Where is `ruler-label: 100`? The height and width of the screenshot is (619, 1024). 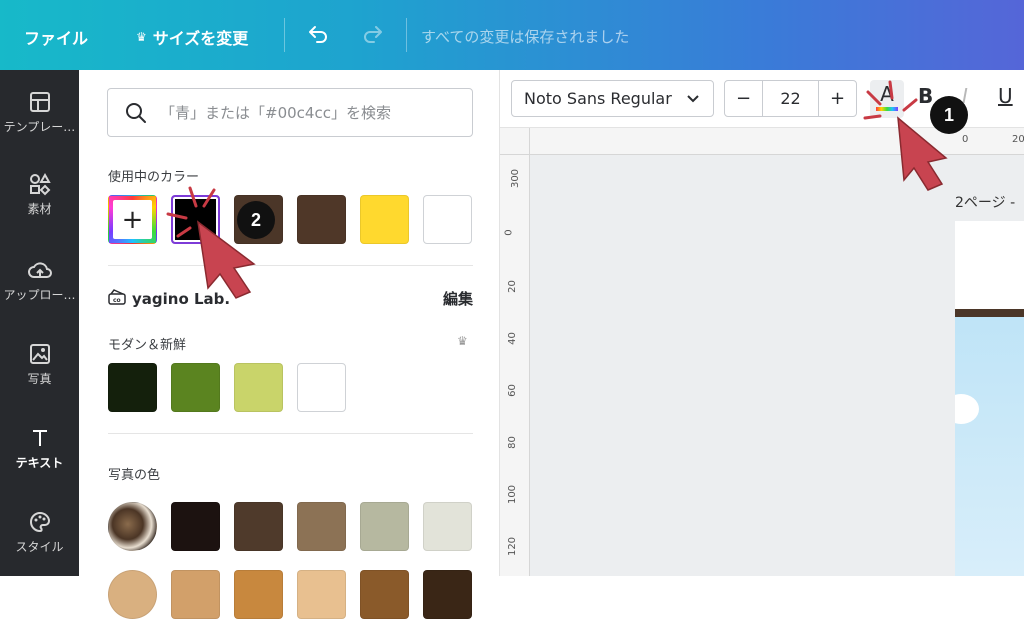
ruler-label: 100 is located at coordinates (513, 494).